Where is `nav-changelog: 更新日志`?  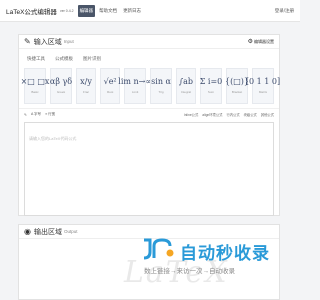
nav-changelog: 更新日志 is located at coordinates (132, 11).